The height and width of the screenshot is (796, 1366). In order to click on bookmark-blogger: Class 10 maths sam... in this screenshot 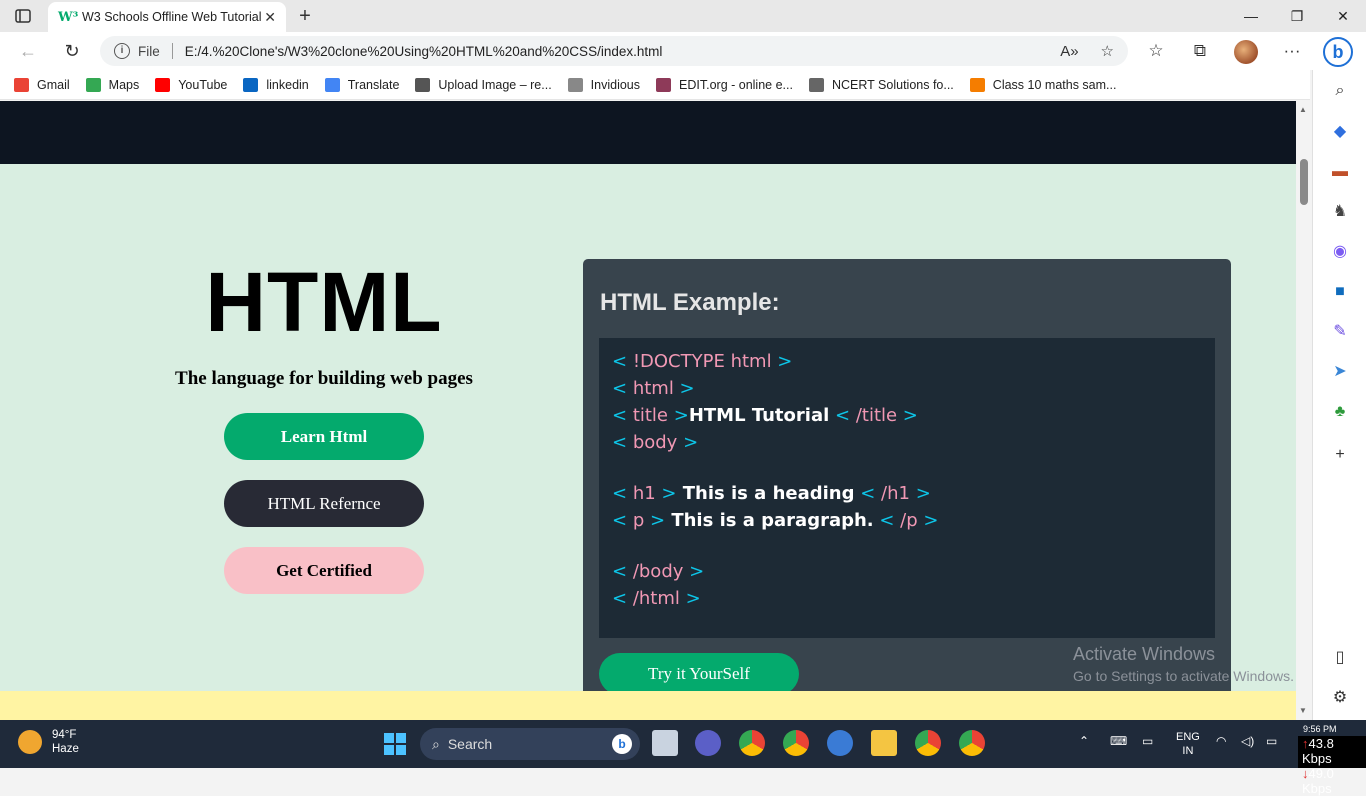, I will do `click(1043, 84)`.